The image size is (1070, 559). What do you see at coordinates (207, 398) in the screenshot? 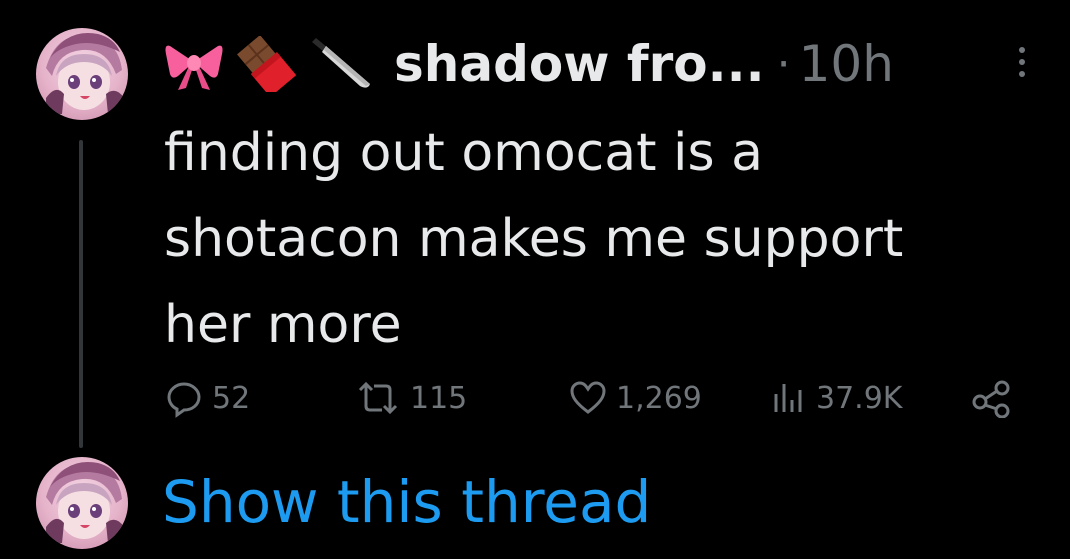
I see `reply-button: 52` at bounding box center [207, 398].